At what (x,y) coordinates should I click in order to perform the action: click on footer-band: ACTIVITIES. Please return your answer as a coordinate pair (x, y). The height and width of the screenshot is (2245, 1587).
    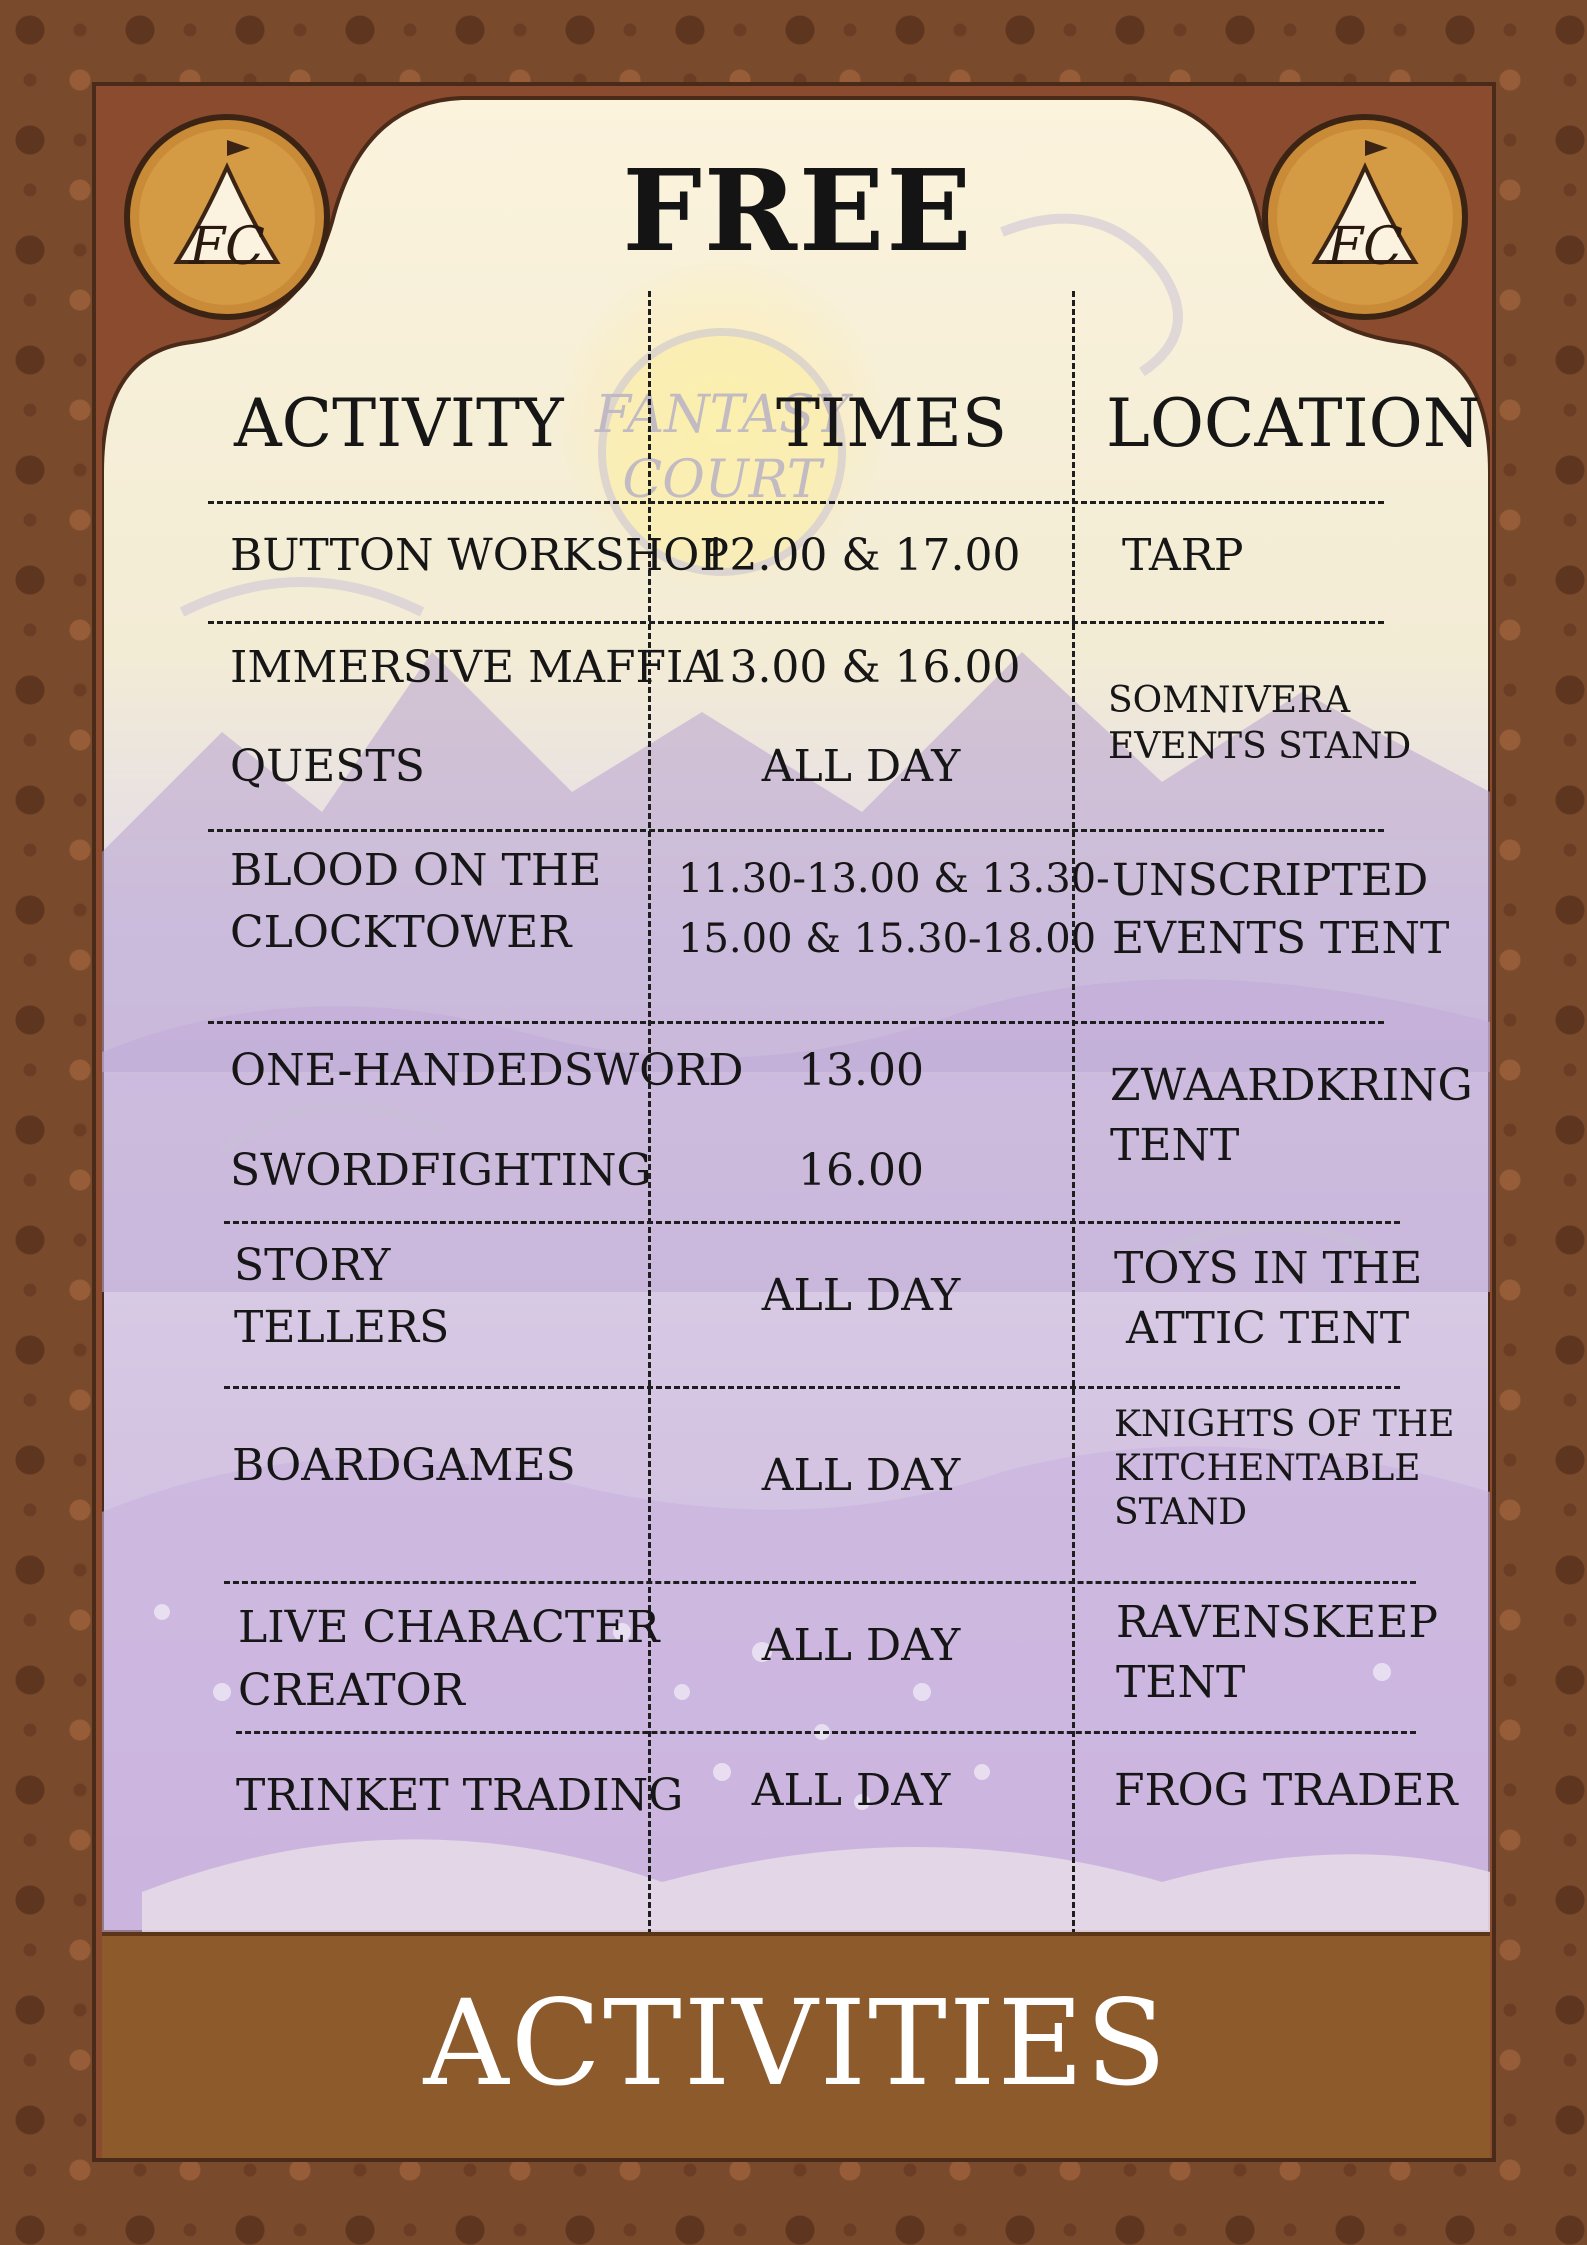
    Looking at the image, I should click on (796, 2045).